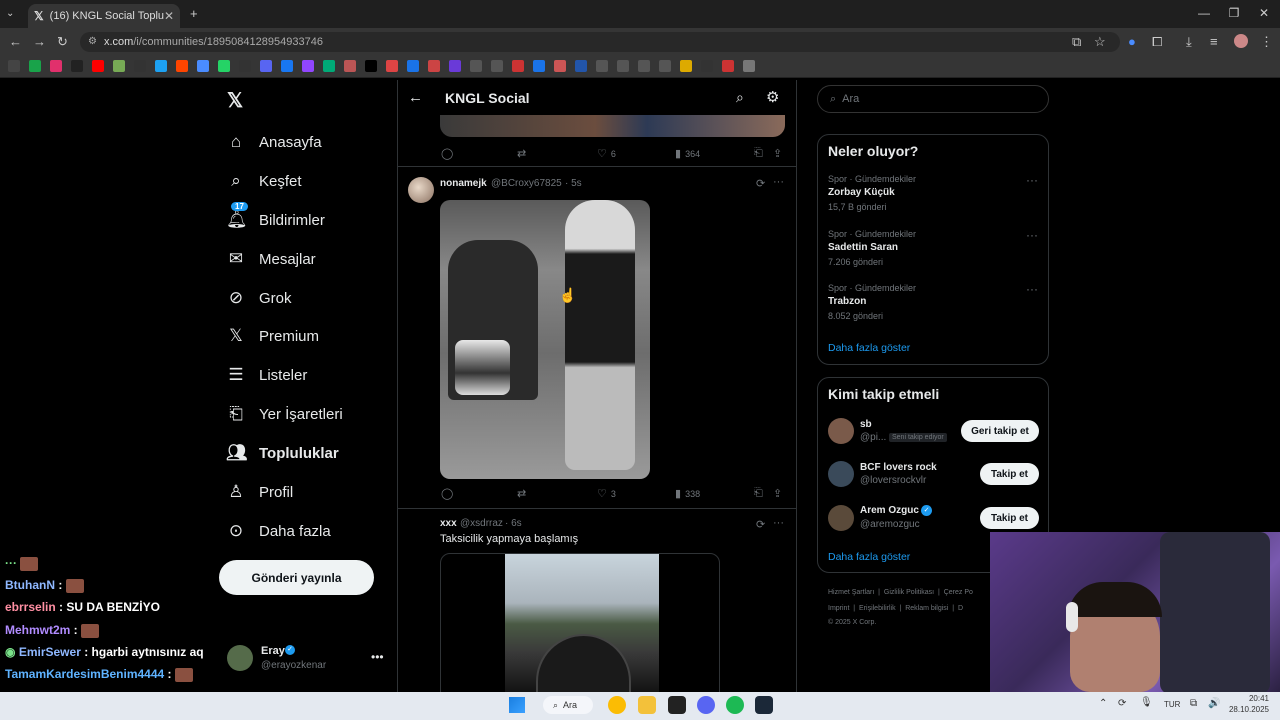 The height and width of the screenshot is (720, 1280). What do you see at coordinates (481, 523) in the screenshot?
I see `post-author-handle: @xsdrraz` at bounding box center [481, 523].